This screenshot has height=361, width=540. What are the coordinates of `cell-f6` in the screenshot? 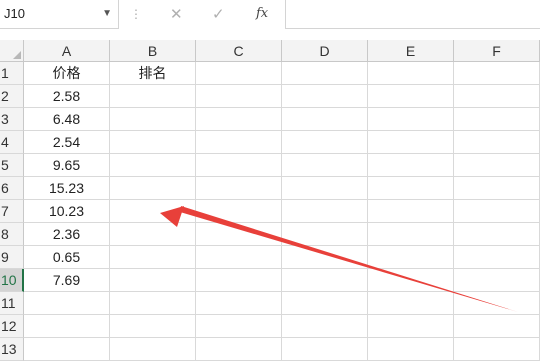 It's located at (497, 188).